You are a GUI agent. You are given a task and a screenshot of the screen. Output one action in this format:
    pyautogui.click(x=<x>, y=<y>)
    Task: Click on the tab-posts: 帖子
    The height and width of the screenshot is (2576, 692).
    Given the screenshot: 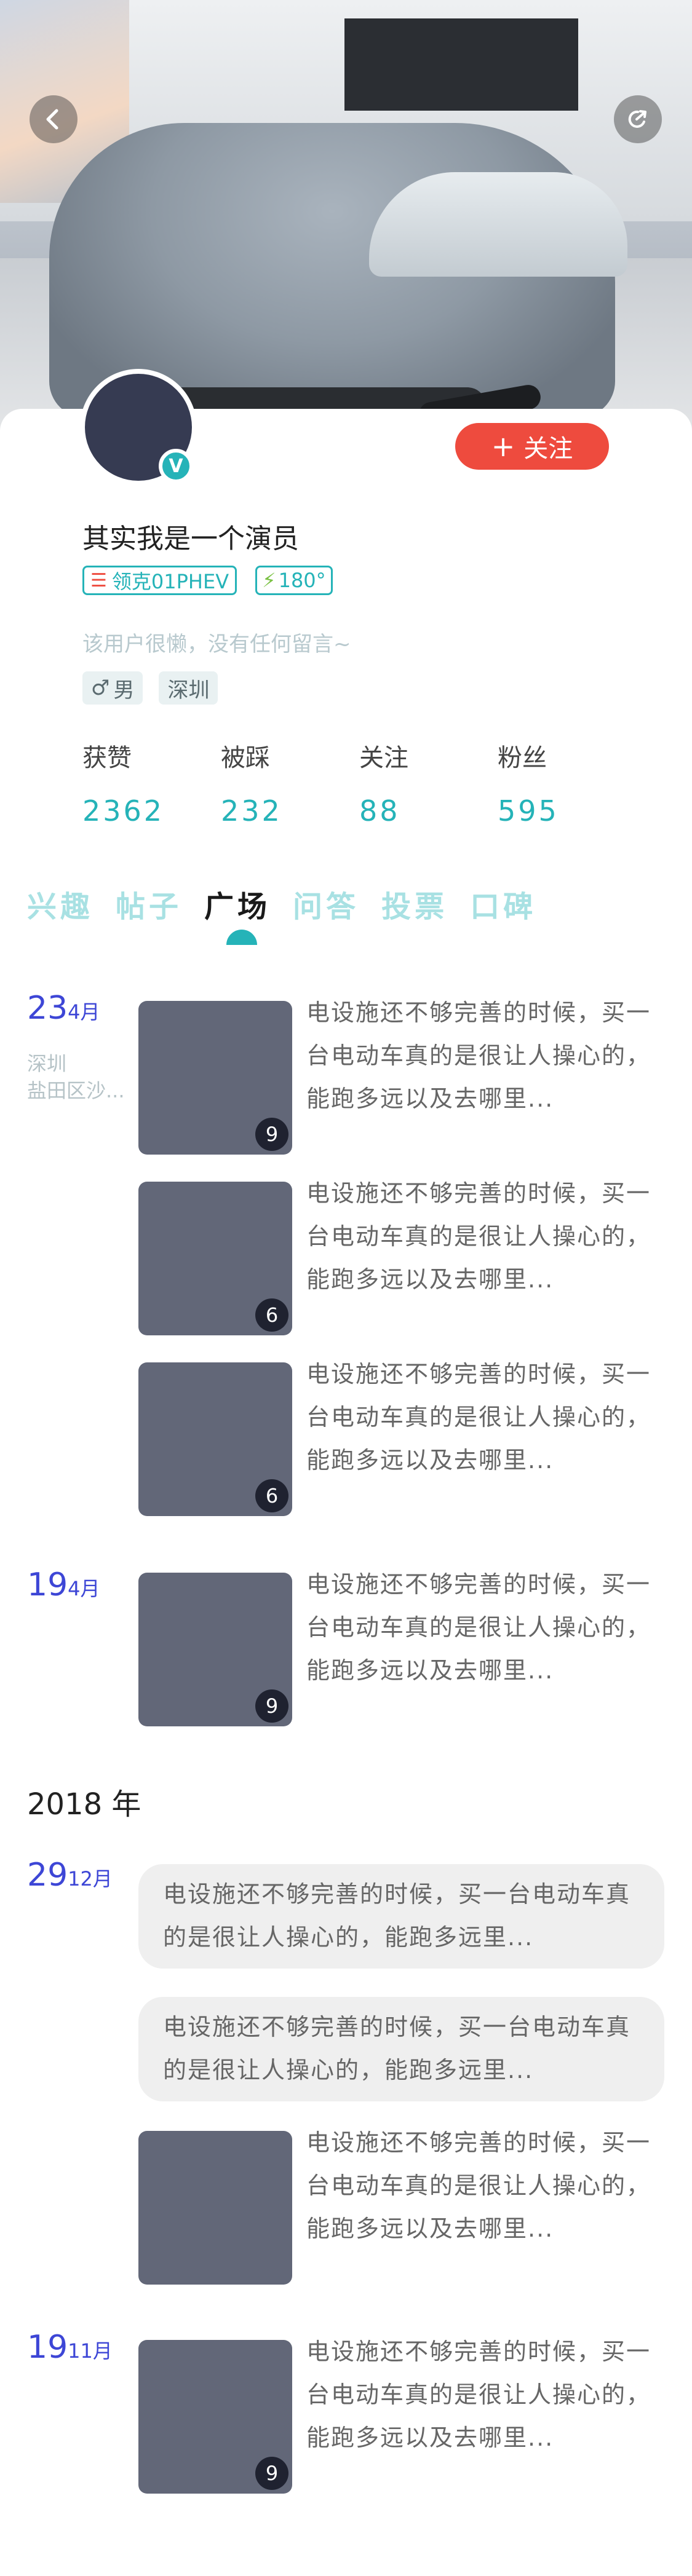 What is the action you would take?
    pyautogui.click(x=149, y=903)
    